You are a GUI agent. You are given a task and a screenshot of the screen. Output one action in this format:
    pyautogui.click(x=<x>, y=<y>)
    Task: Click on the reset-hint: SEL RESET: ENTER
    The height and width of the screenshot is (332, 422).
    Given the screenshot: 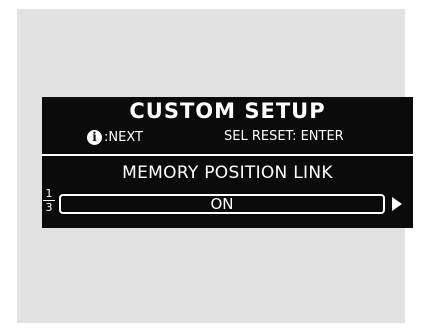 What is the action you would take?
    pyautogui.click(x=284, y=136)
    